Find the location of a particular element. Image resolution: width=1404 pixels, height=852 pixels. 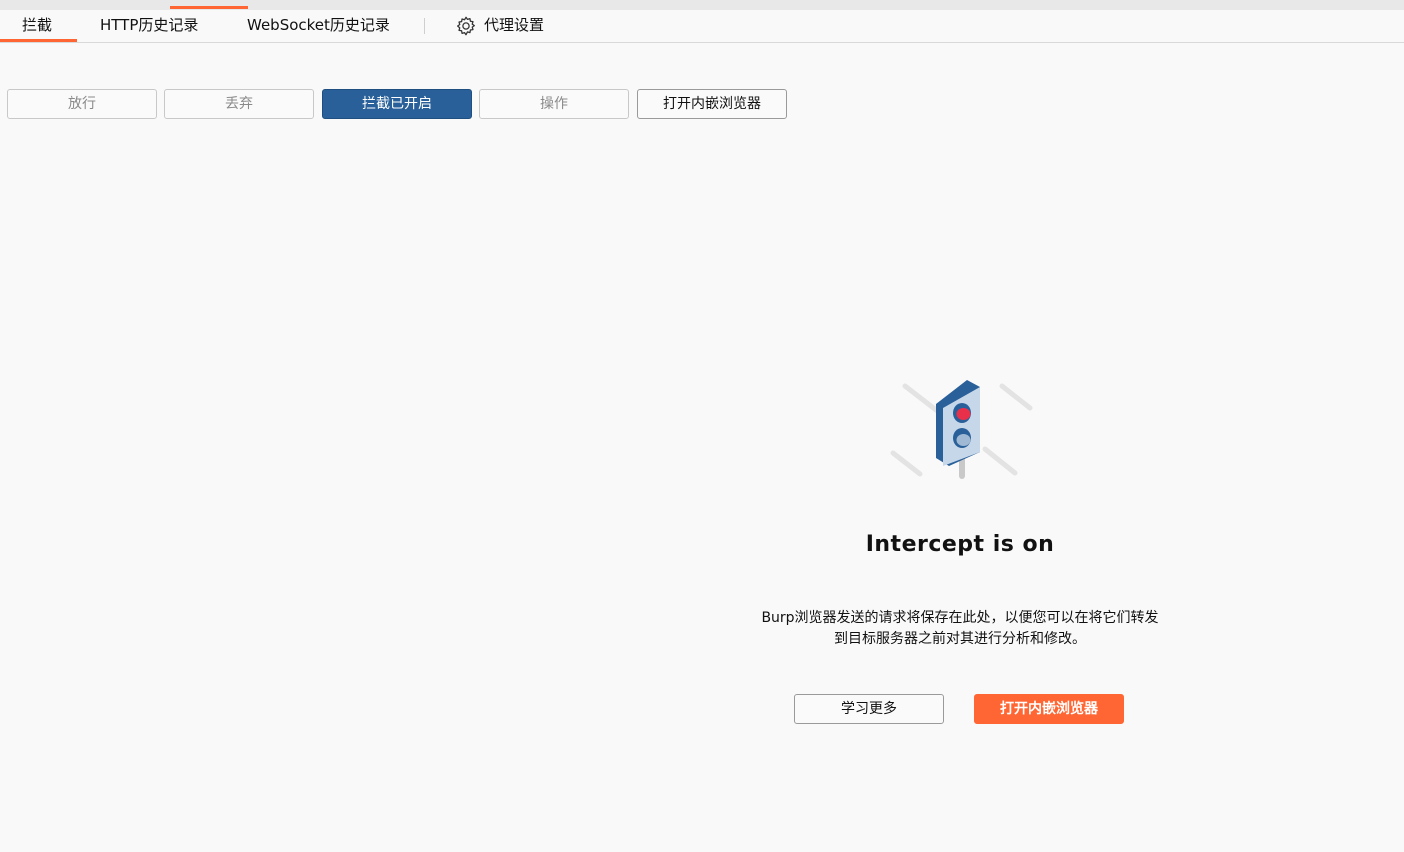

proxy-subtabs: 拦截 HTTP历史记录 WebSocket历史记录 代理设置 is located at coordinates (702, 26).